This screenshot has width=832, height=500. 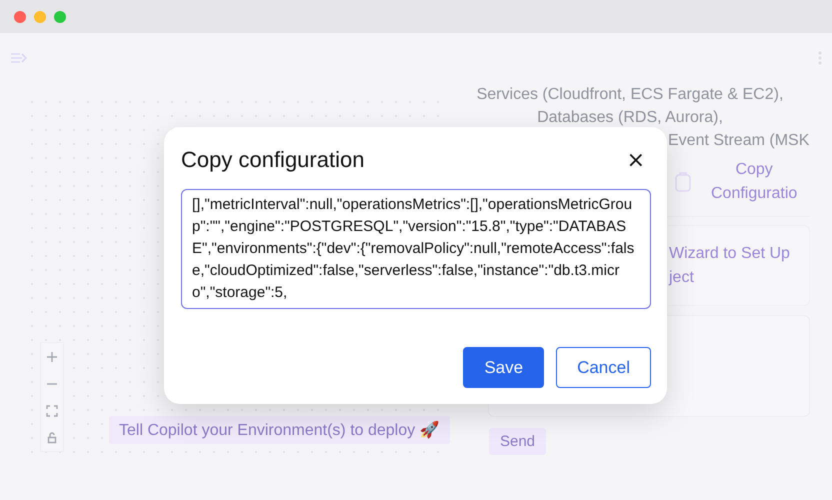 I want to click on service-summary-line: Services (Cloudfront, ECS Fargate & EC2),, so click(x=630, y=95).